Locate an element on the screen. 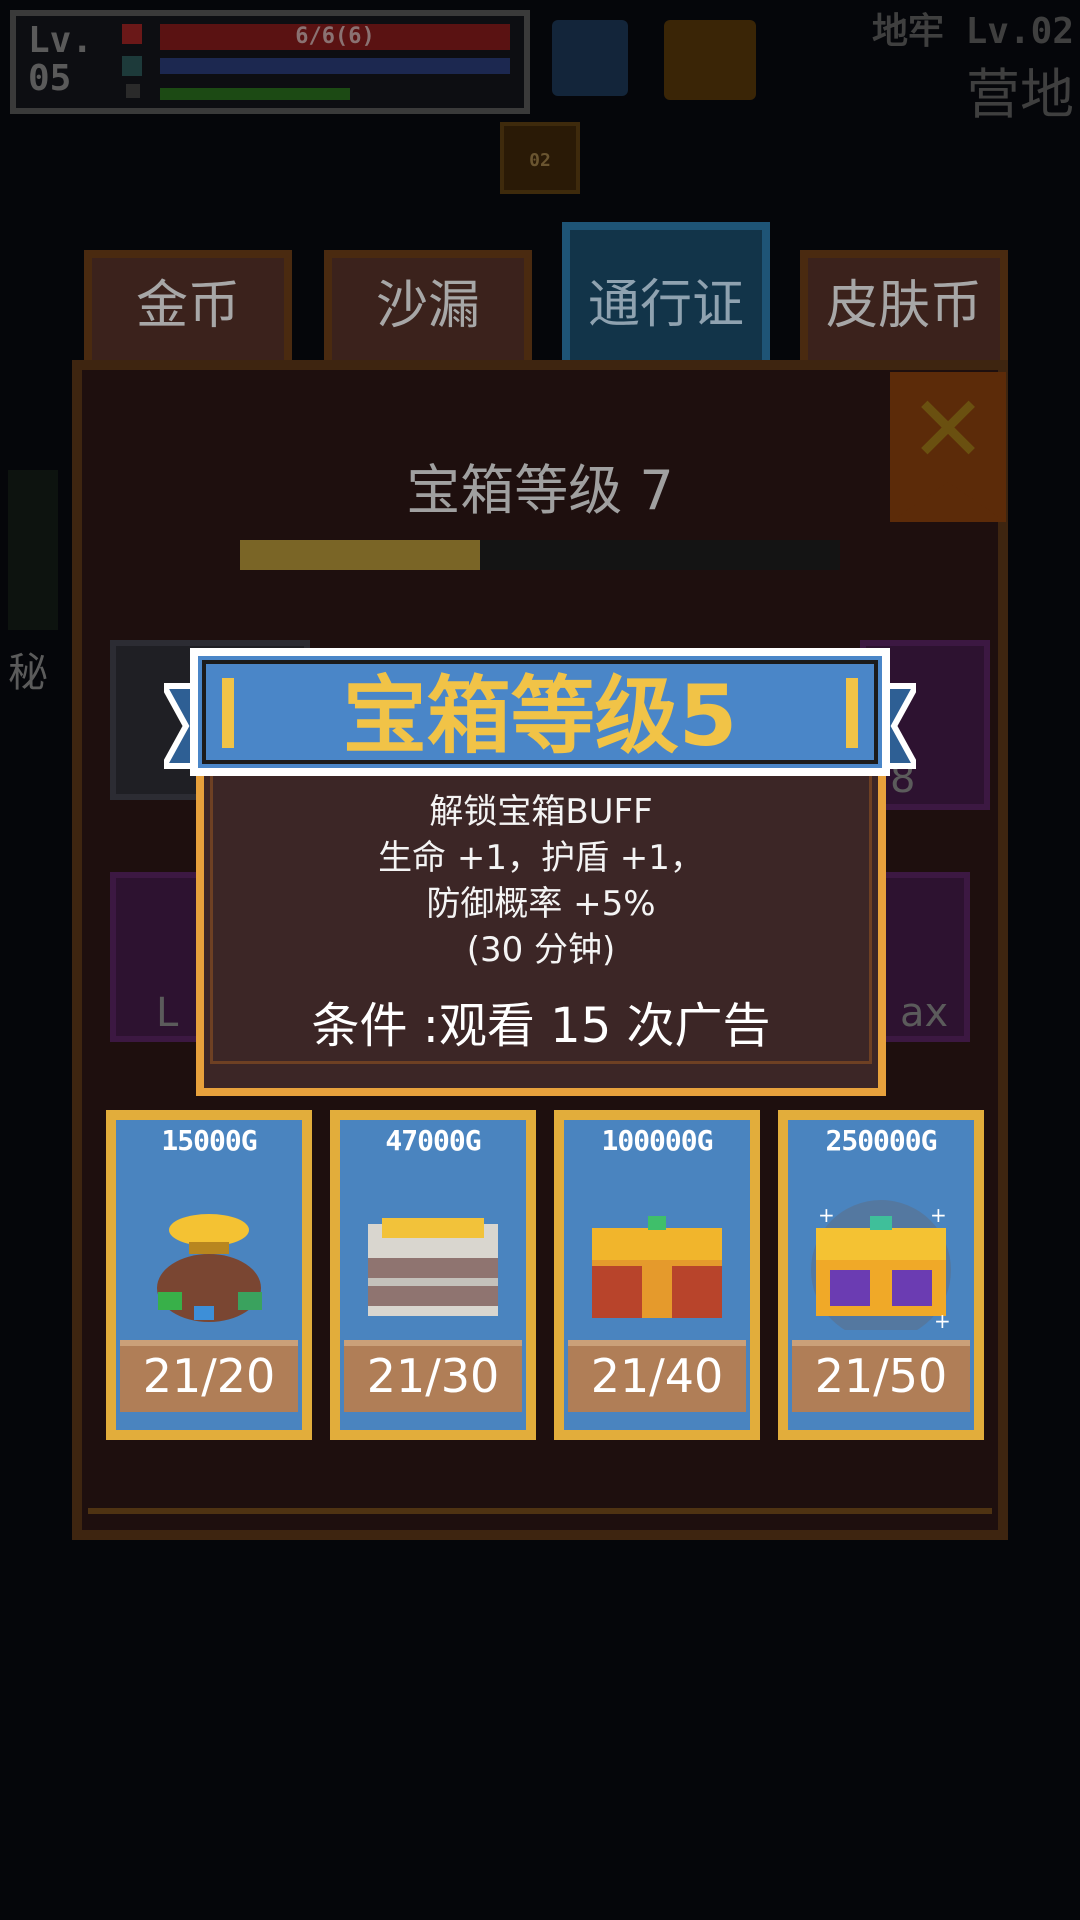 This screenshot has width=1080, height=1920. chest-card-purple: 250000G + + + 21/50 is located at coordinates (881, 1275).